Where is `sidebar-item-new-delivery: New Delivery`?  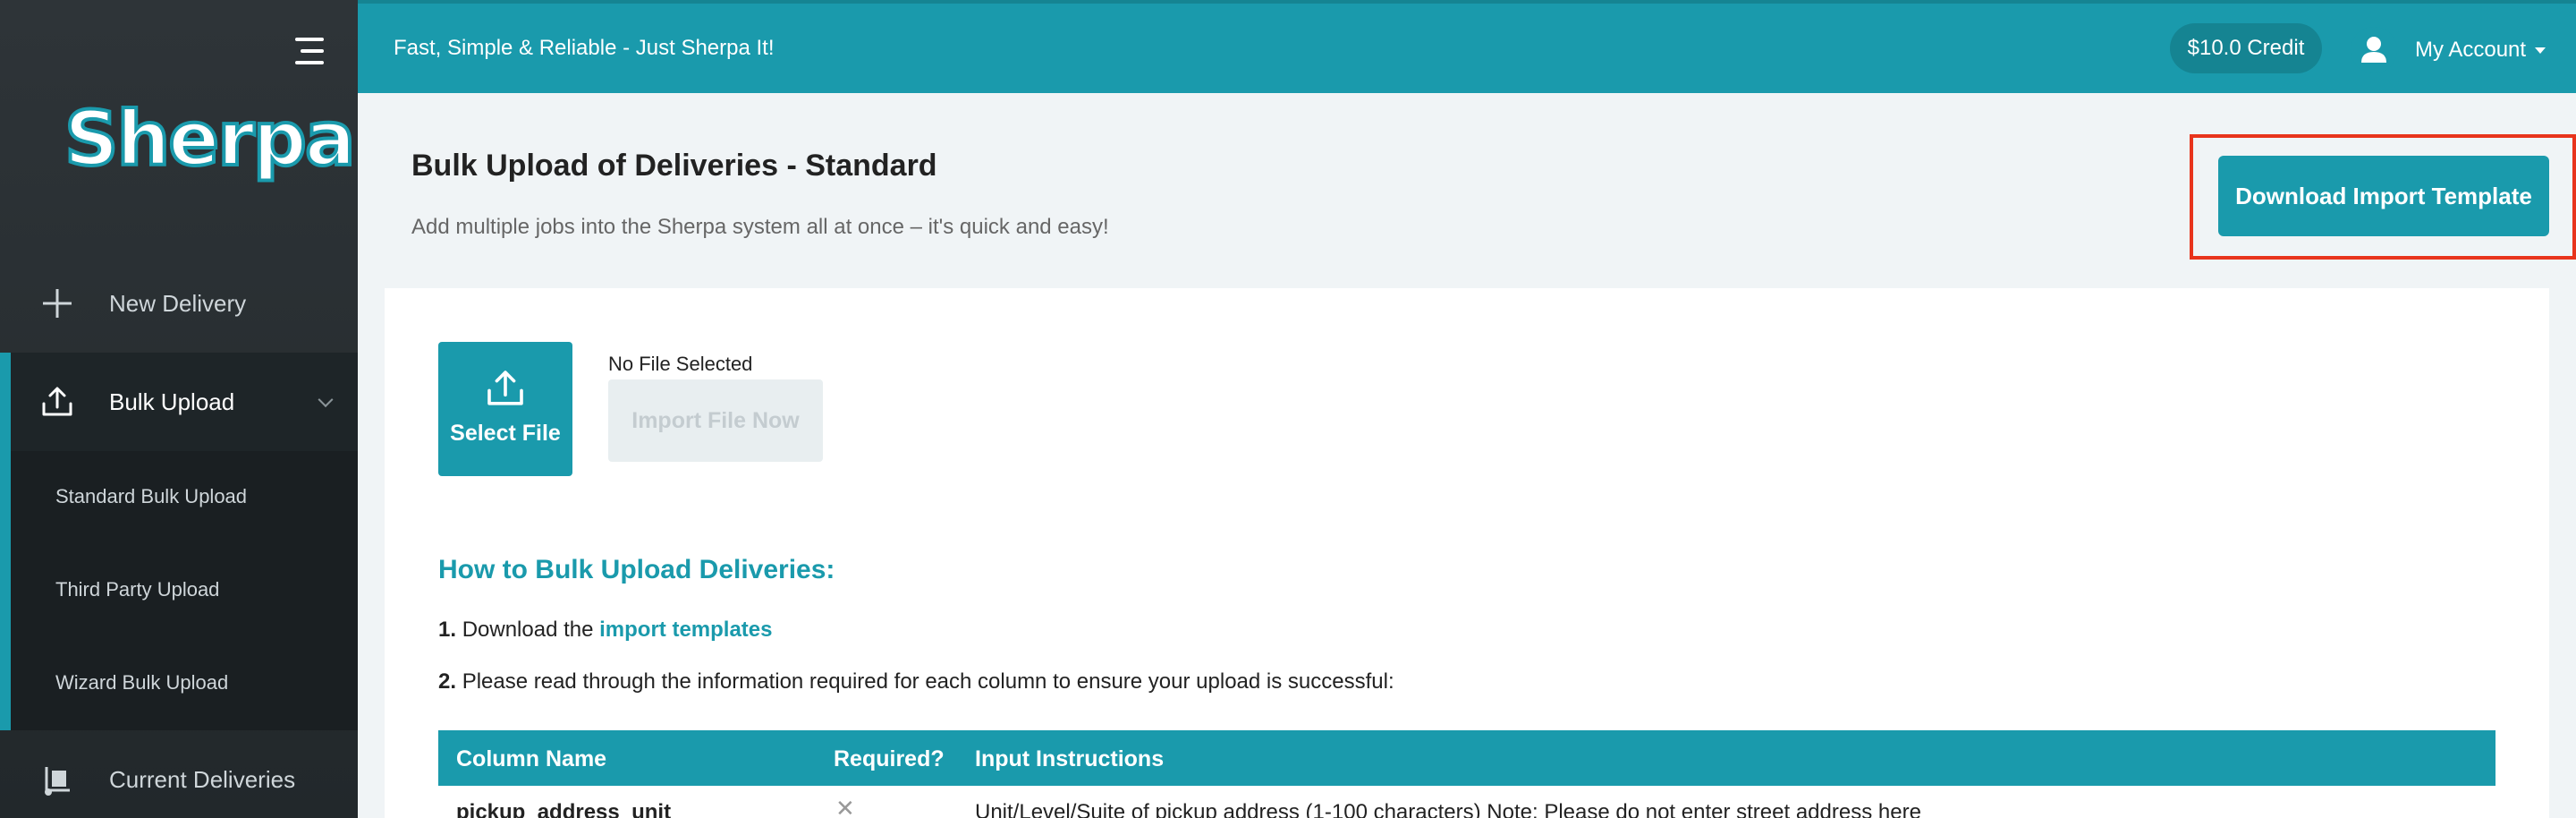 sidebar-item-new-delivery: New Delivery is located at coordinates (179, 304).